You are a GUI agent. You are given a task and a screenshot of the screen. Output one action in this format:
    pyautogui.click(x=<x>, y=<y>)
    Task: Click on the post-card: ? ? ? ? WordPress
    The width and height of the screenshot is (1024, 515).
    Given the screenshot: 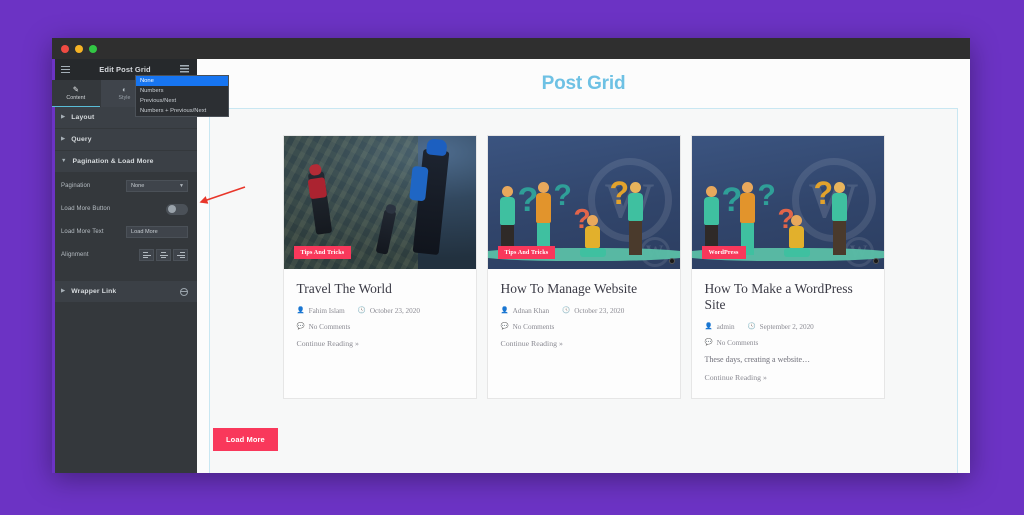 What is the action you would take?
    pyautogui.click(x=787, y=267)
    